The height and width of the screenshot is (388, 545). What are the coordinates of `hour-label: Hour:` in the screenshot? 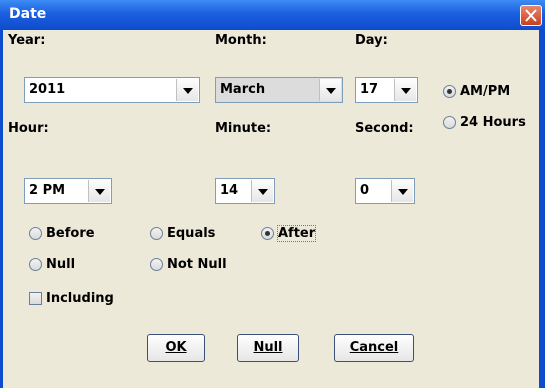 It's located at (28, 128).